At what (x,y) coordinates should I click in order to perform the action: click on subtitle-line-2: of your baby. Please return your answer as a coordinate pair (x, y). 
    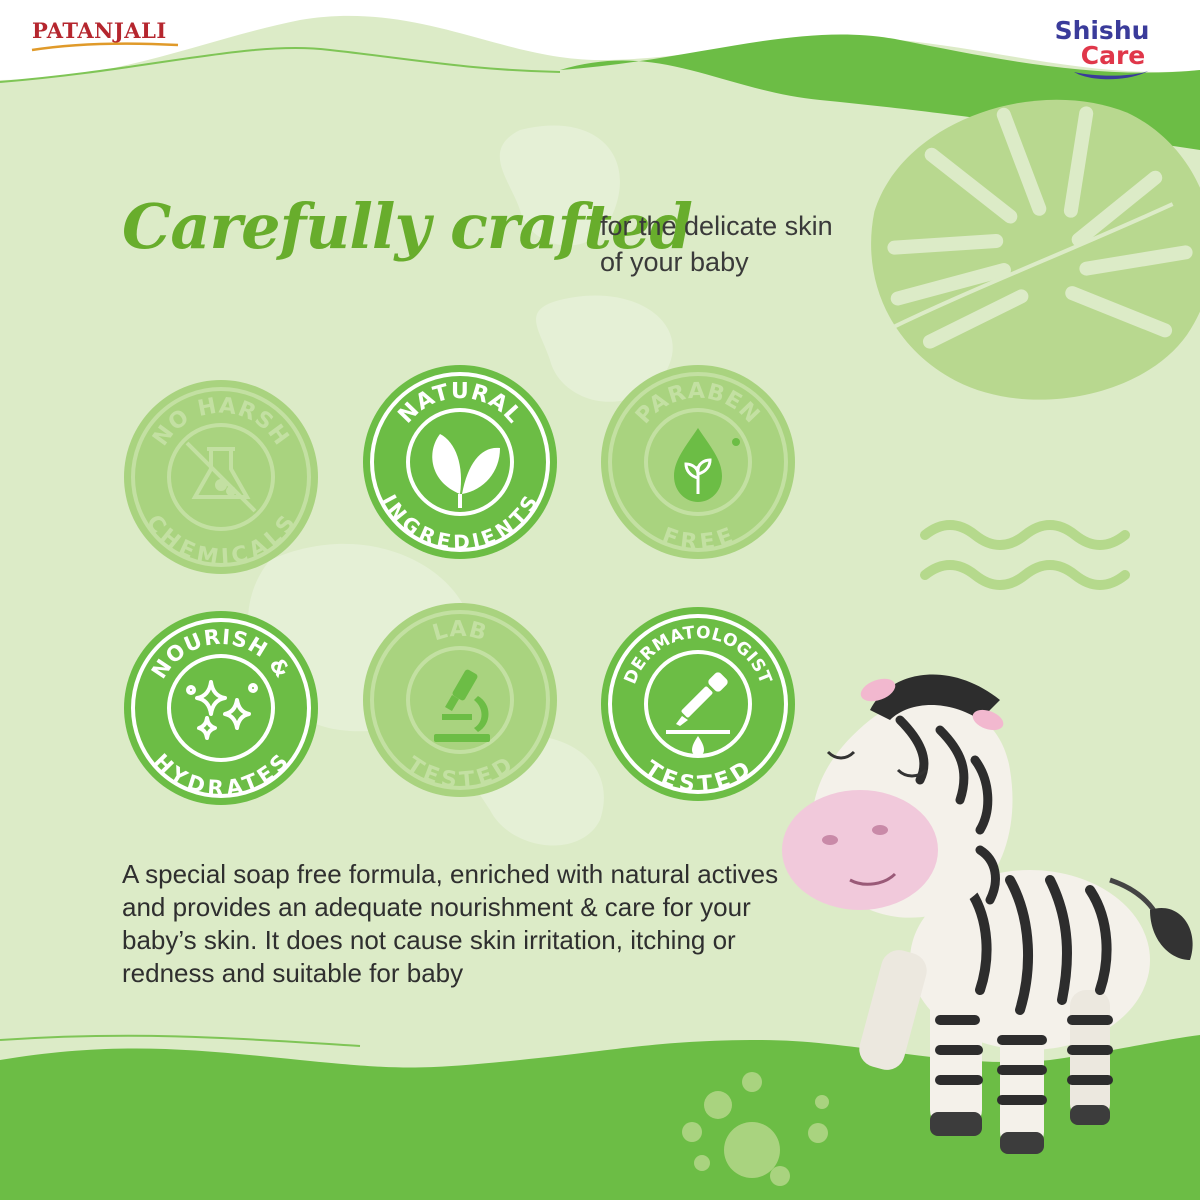
    Looking at the image, I should click on (674, 262).